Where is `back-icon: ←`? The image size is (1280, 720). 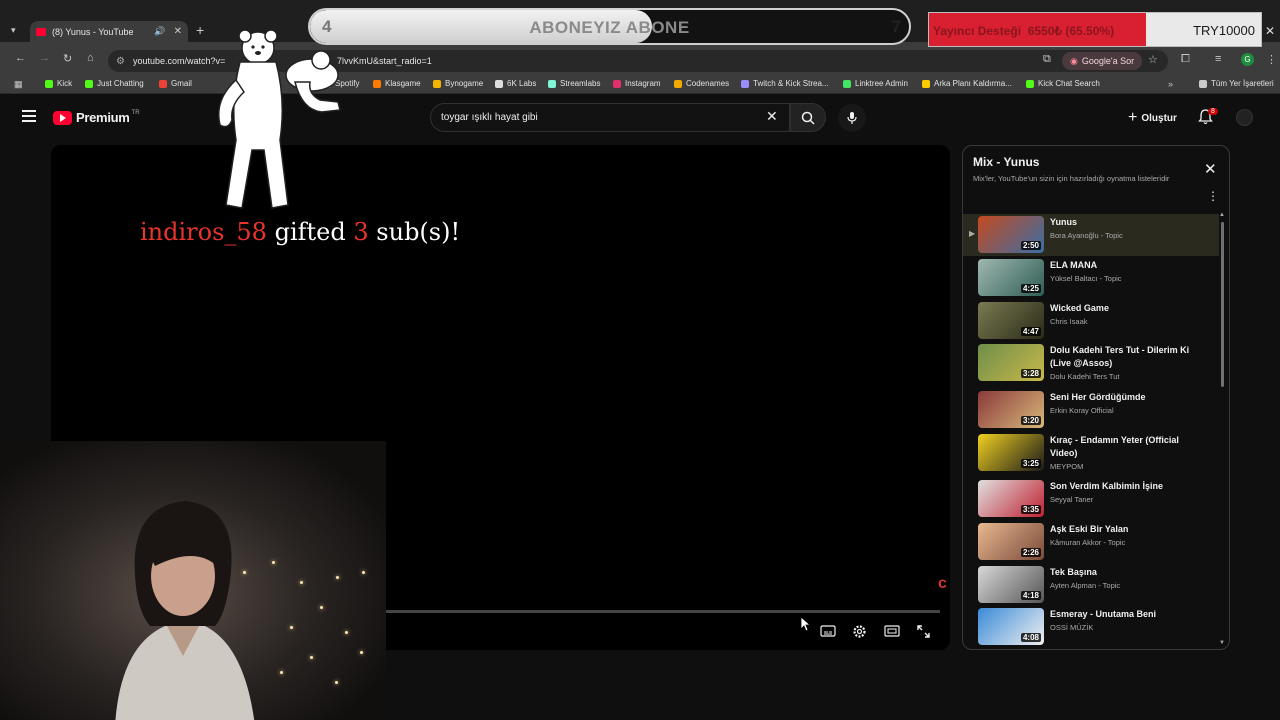 back-icon: ← is located at coordinates (20, 58).